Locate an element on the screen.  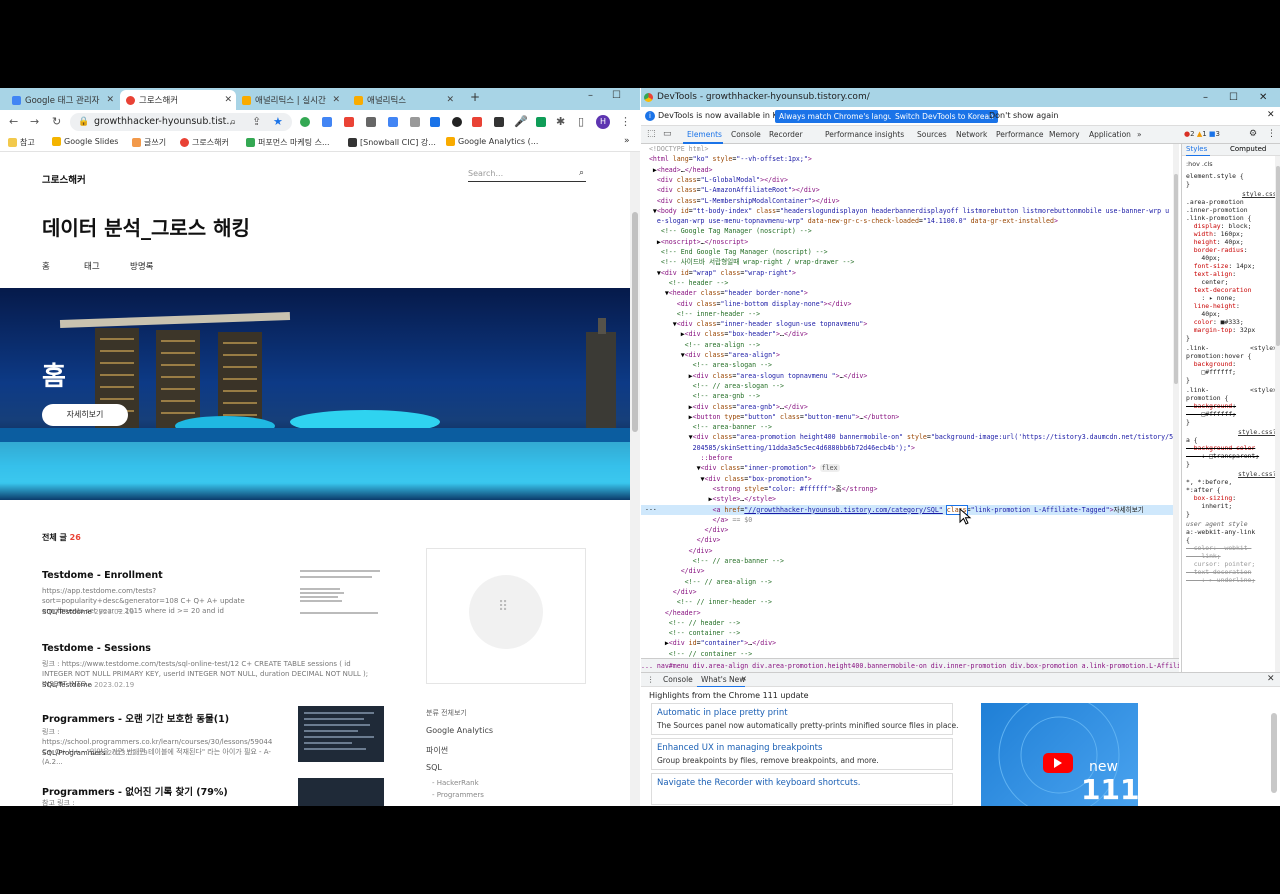
extensions-puzzle-icon: ✱ is located at coordinates (560, 121).